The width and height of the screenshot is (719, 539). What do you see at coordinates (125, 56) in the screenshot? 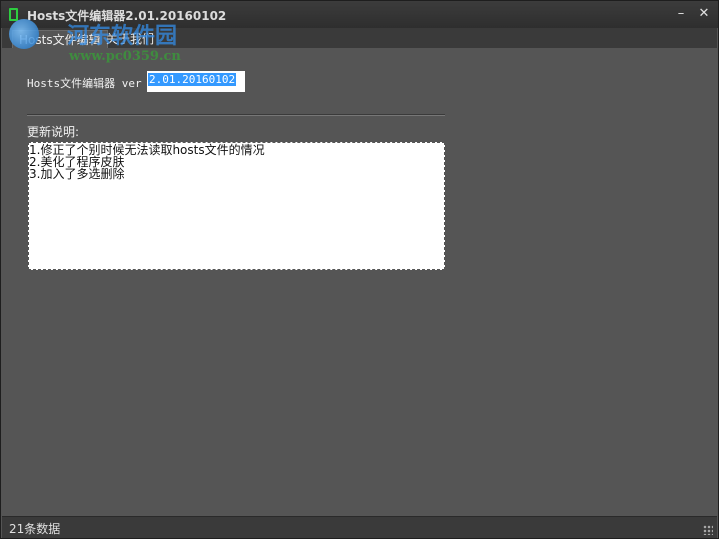
I see `watermark-url: www.pc0359.cn` at bounding box center [125, 56].